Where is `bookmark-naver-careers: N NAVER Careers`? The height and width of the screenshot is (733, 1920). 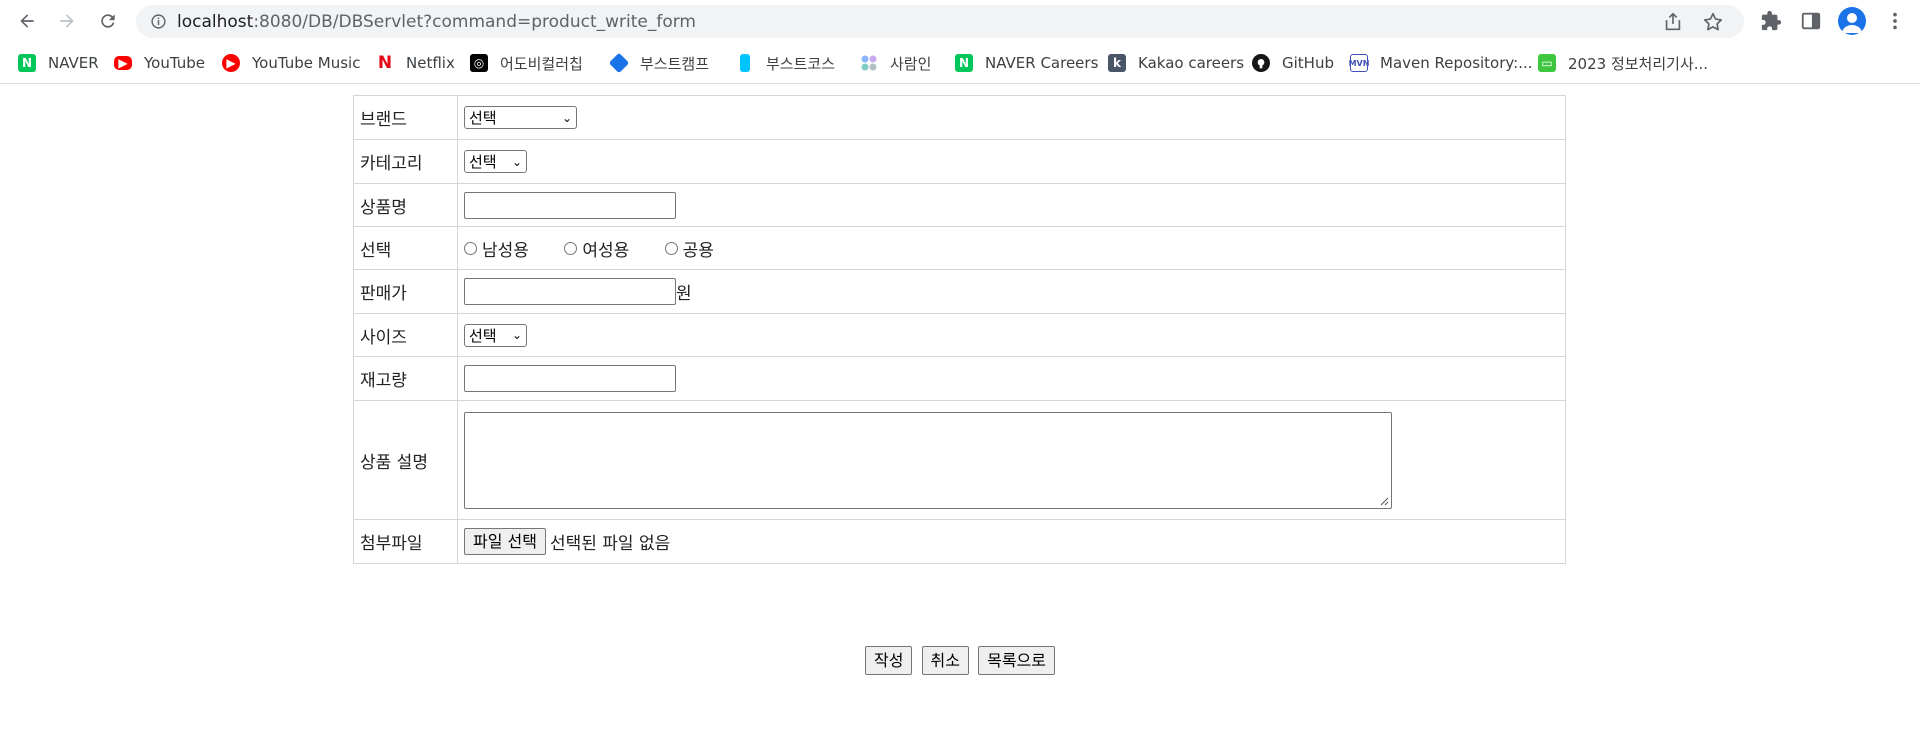
bookmark-naver-careers: N NAVER Careers is located at coordinates (1026, 63).